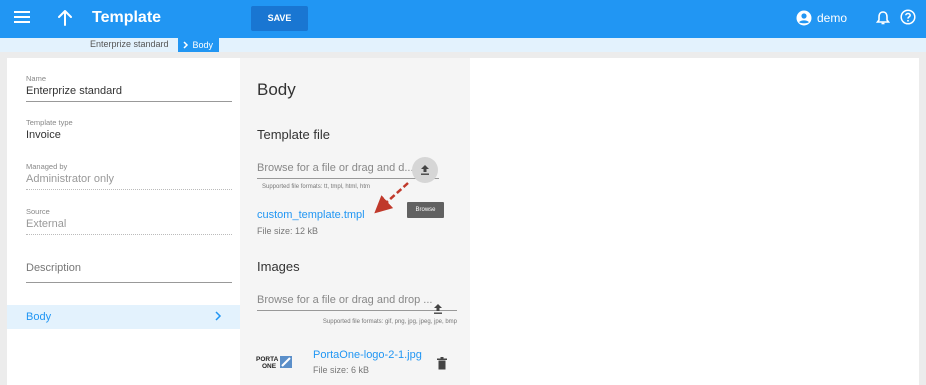 This screenshot has width=926, height=385. What do you see at coordinates (129, 176) in the screenshot?
I see `managed-by-field: Managed by Administrator only` at bounding box center [129, 176].